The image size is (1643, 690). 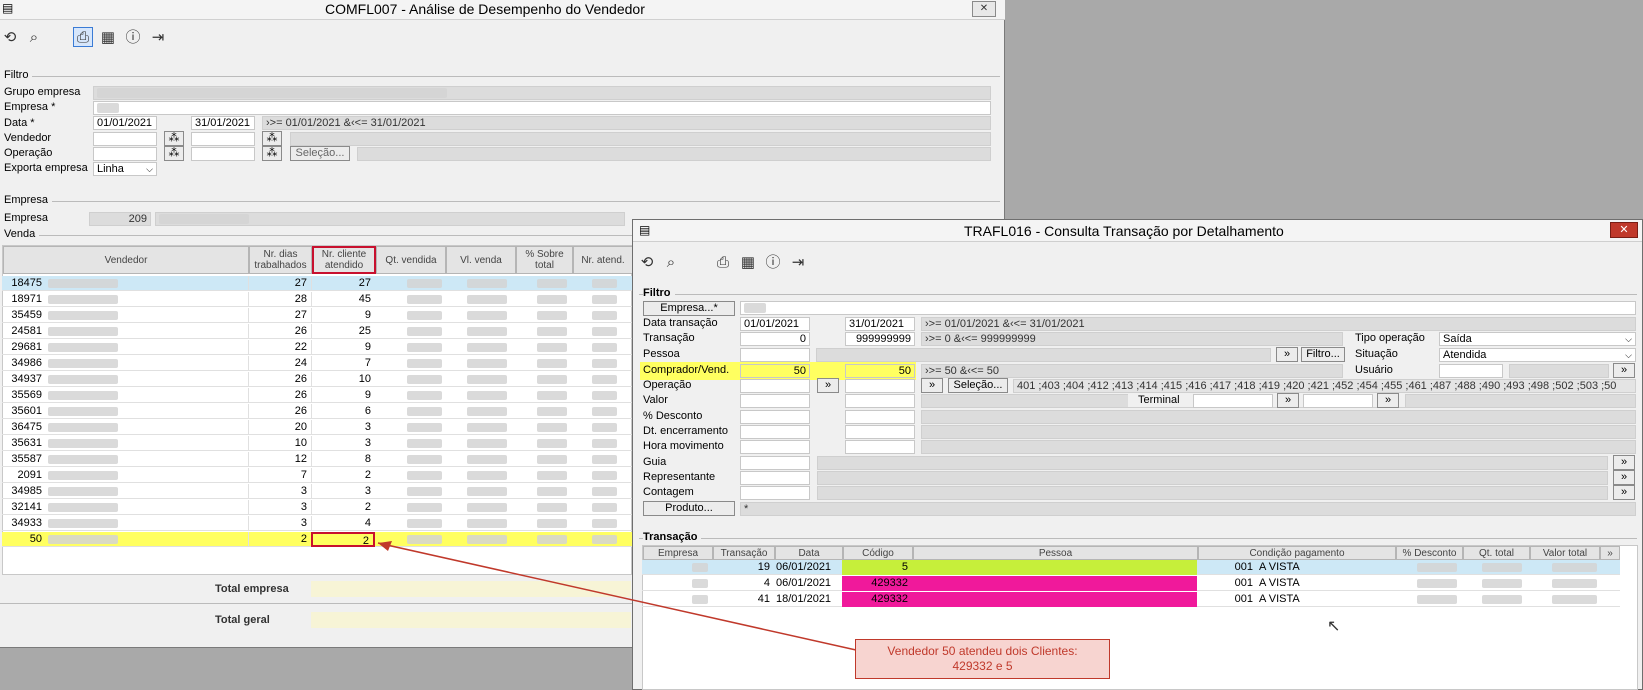 What do you see at coordinates (775, 432) in the screenshot?
I see `dt-encerramento-inicio` at bounding box center [775, 432].